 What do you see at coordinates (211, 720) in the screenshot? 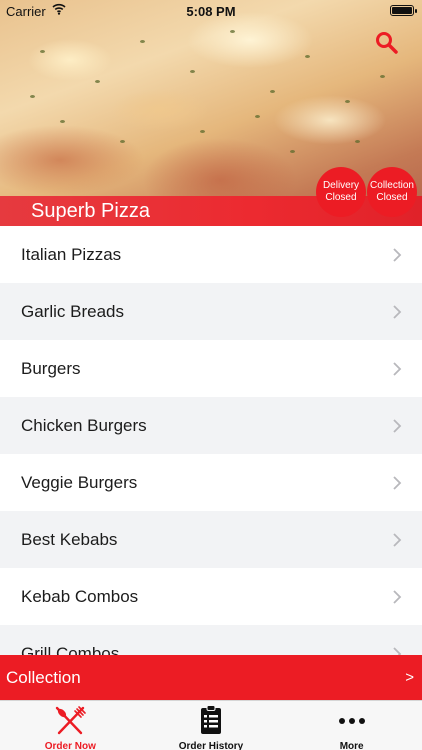
I see `clipboard-list-icon` at bounding box center [211, 720].